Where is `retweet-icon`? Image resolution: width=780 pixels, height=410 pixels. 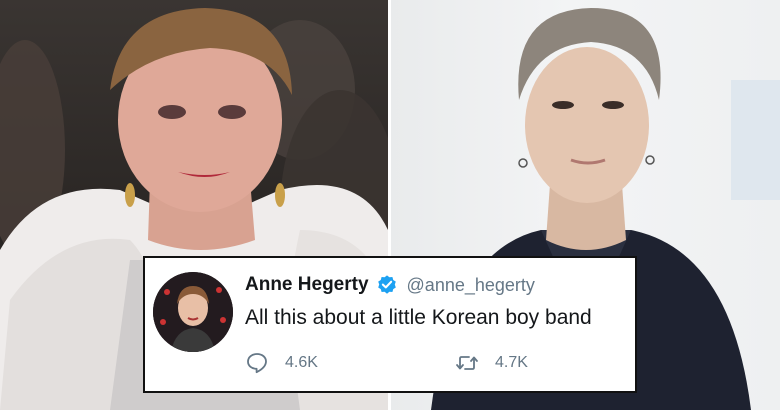
retweet-icon is located at coordinates (467, 363).